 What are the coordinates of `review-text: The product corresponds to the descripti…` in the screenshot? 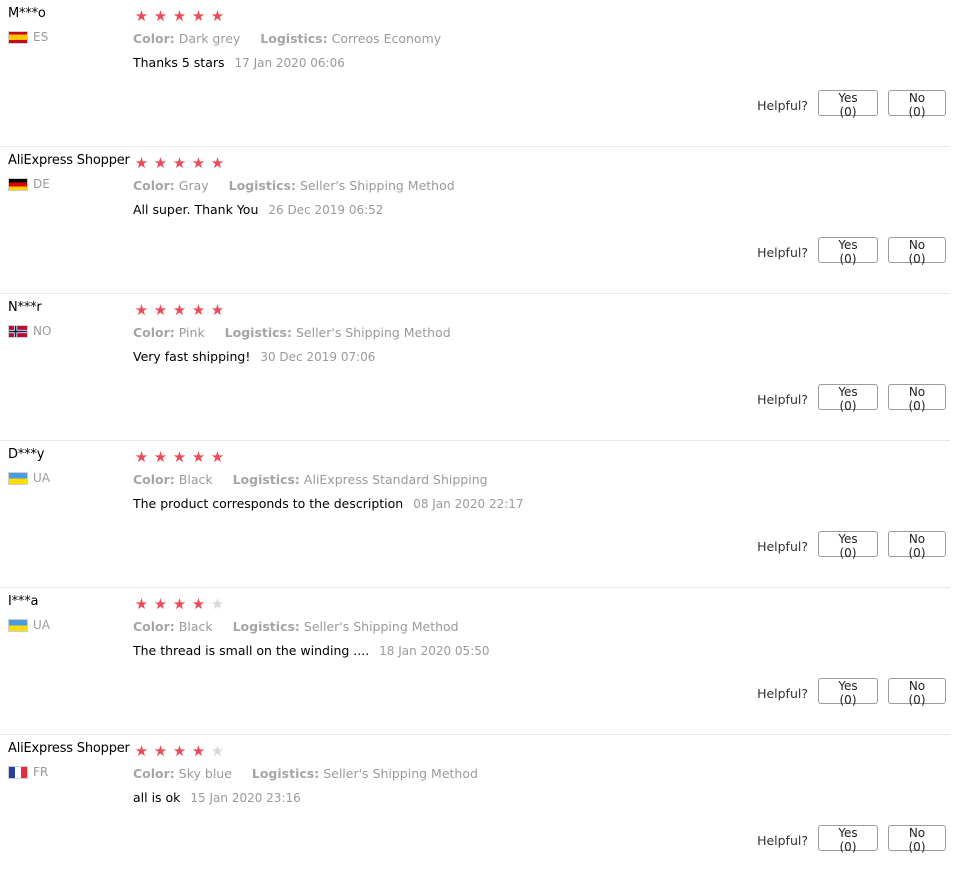 It's located at (268, 503).